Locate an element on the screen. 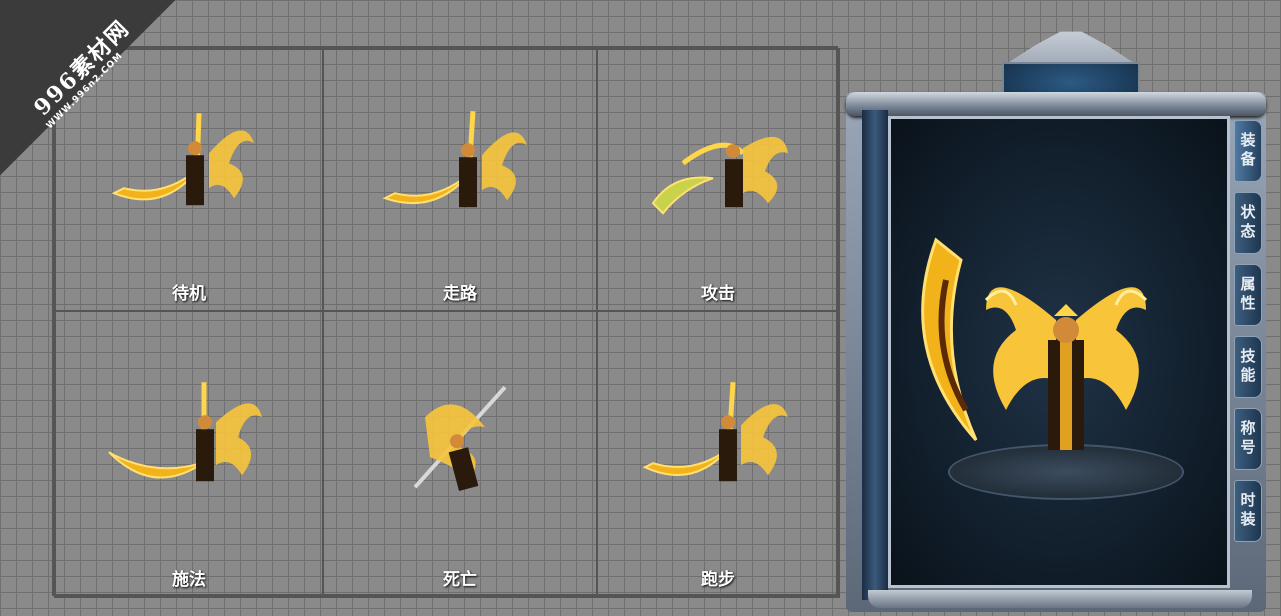 This screenshot has width=1281, height=616. character-sprite-attack is located at coordinates (719, 175).